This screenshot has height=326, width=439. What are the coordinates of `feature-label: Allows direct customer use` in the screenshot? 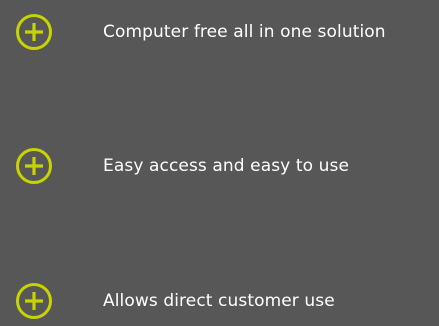 It's located at (219, 301).